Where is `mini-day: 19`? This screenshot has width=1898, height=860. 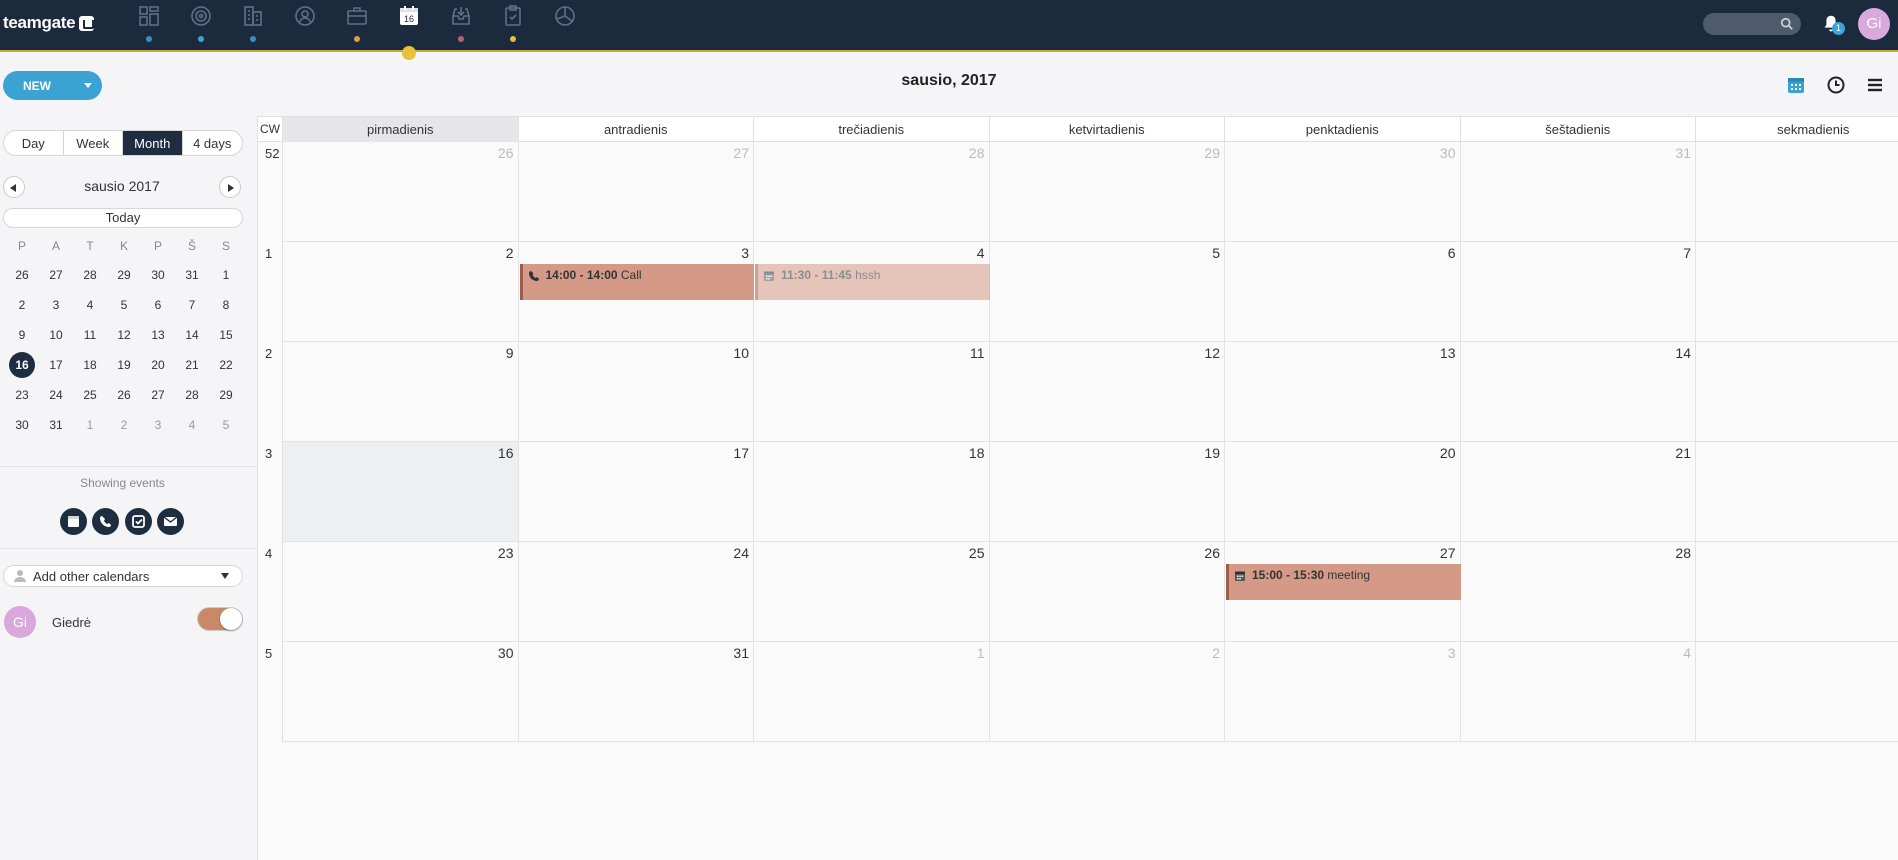
mini-day: 19 is located at coordinates (124, 365).